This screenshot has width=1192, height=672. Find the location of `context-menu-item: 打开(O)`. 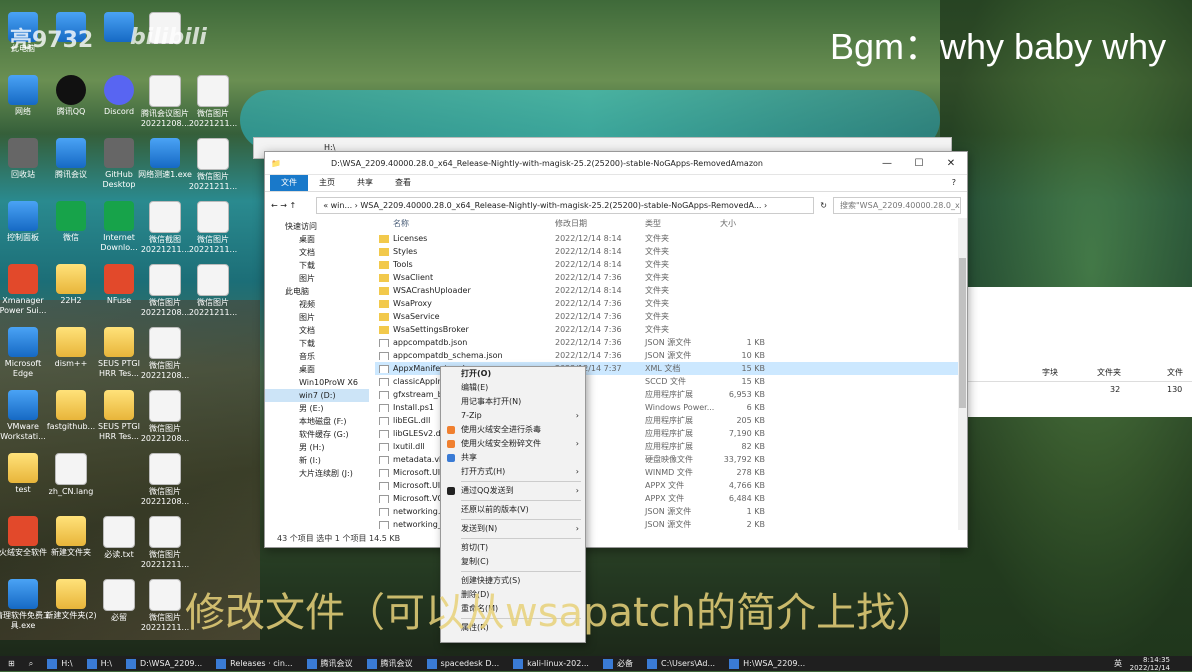

context-menu-item: 打开(O) is located at coordinates (513, 374).